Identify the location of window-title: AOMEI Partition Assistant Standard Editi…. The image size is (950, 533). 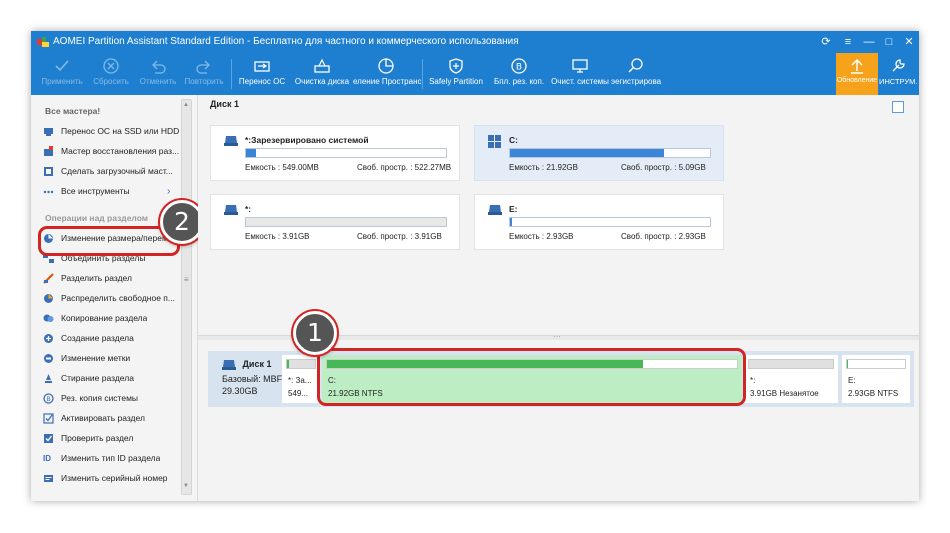
(286, 41).